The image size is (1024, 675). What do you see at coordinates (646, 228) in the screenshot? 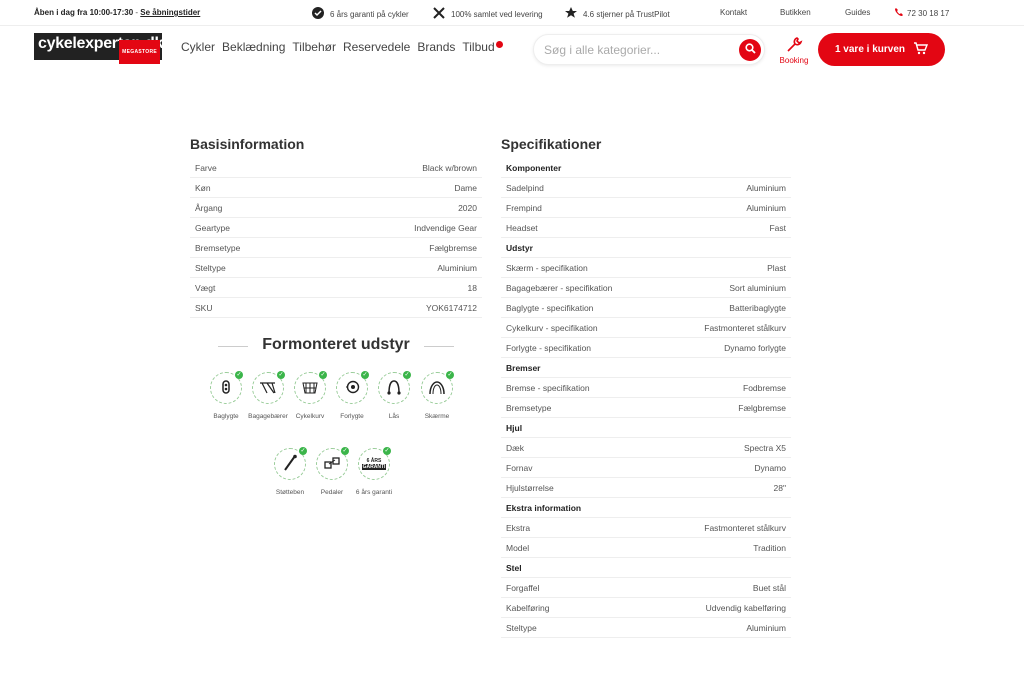
I see `table-row: Headset Fast` at bounding box center [646, 228].